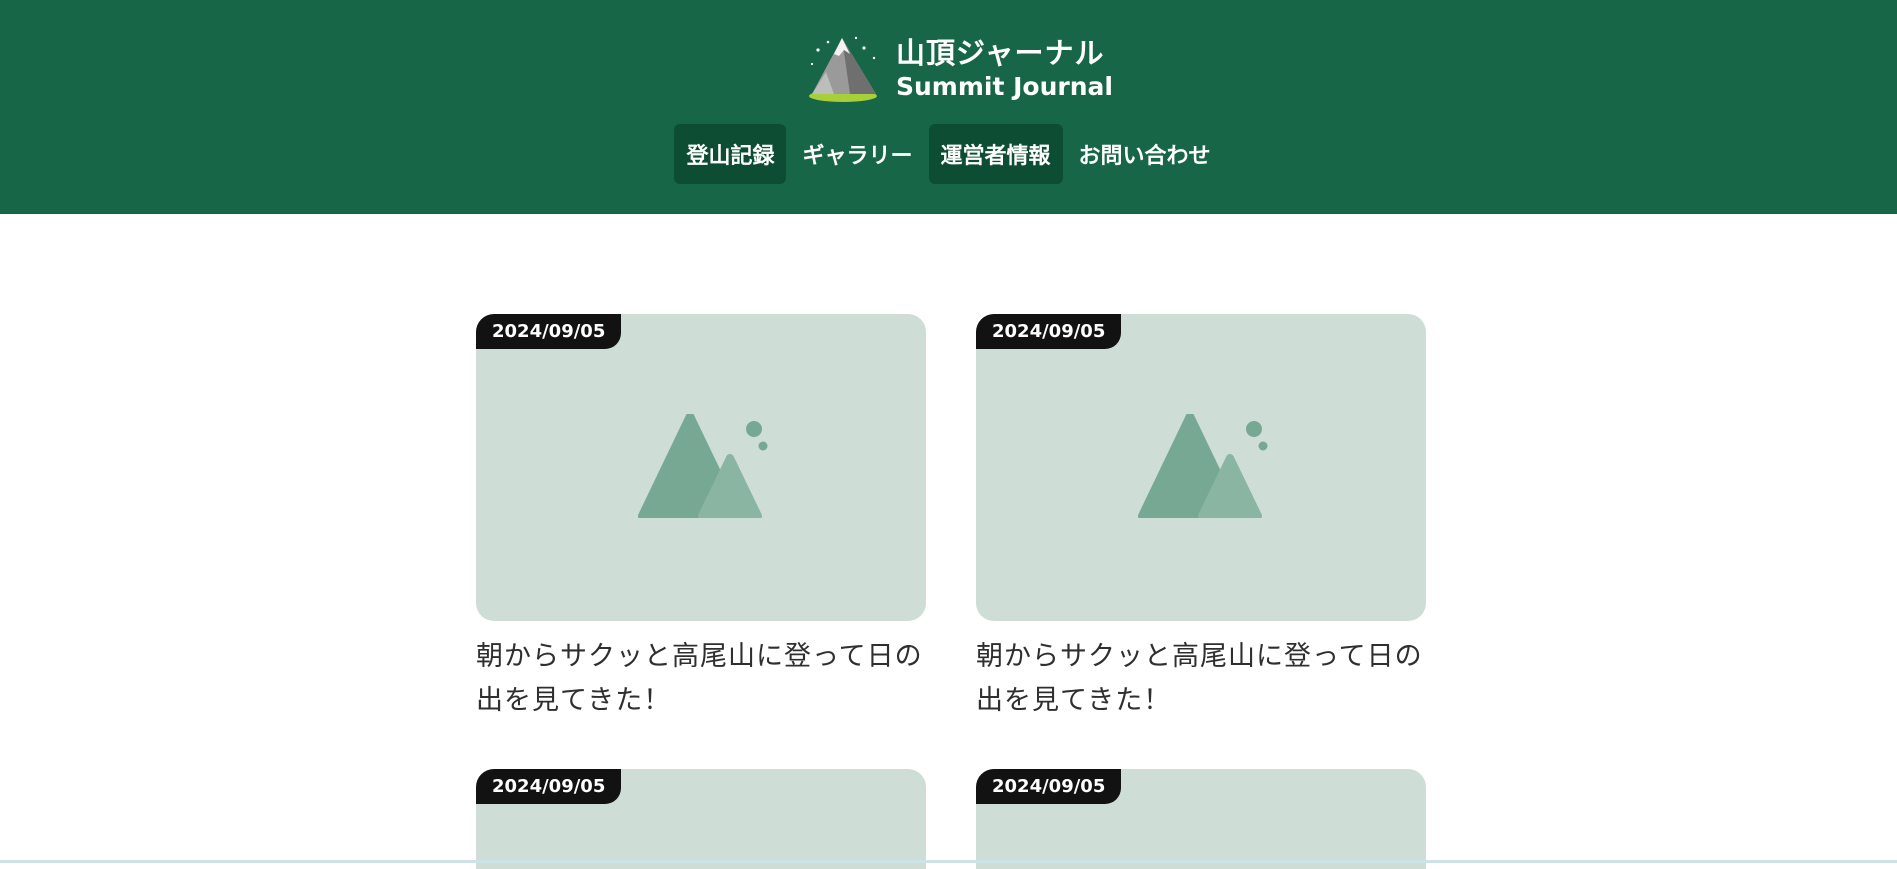 The image size is (1897, 869). What do you see at coordinates (857, 154) in the screenshot?
I see `nav-item-gallery: ギャラリー` at bounding box center [857, 154].